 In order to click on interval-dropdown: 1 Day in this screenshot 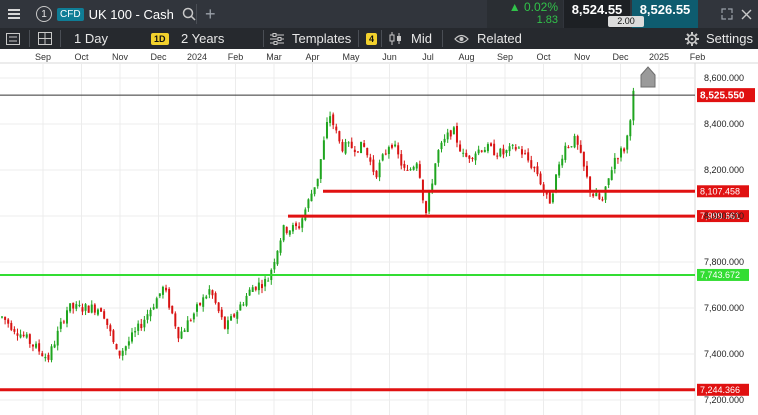, I will do `click(91, 38)`.